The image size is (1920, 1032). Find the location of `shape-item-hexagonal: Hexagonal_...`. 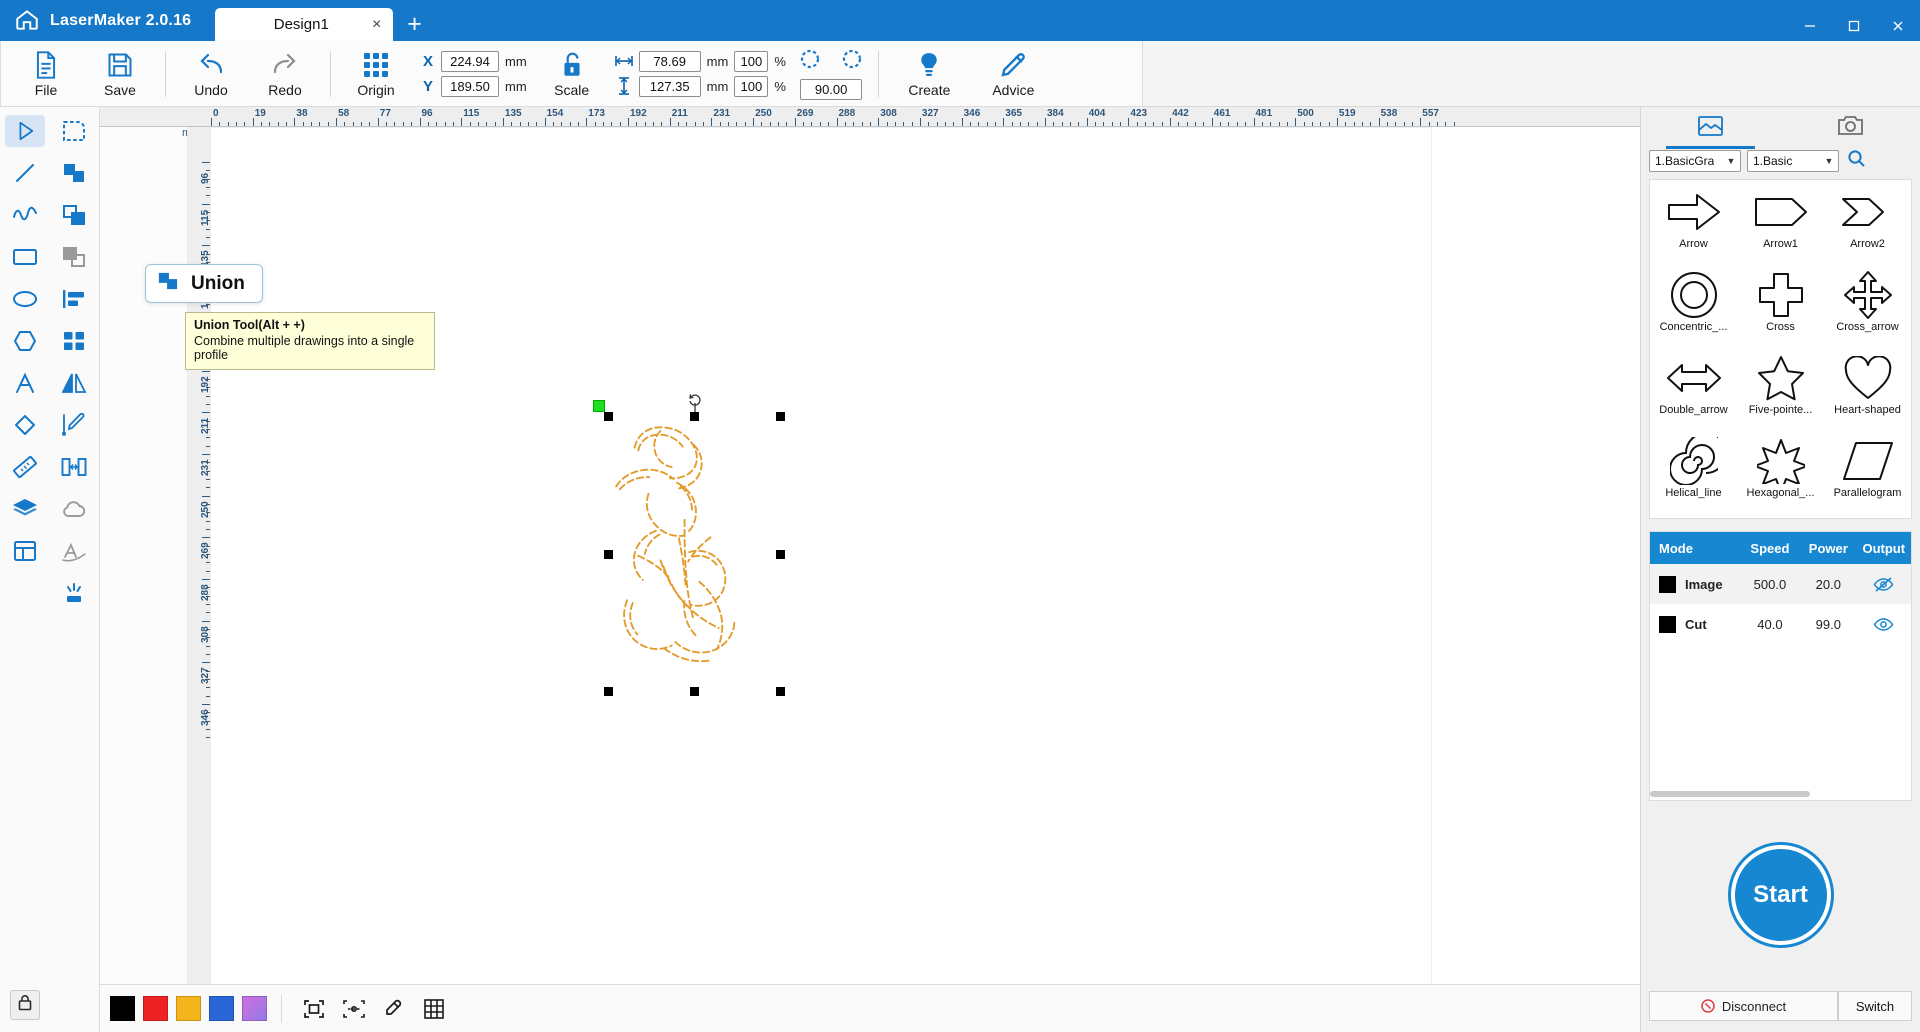

shape-item-hexagonal: Hexagonal_... is located at coordinates (1780, 473).